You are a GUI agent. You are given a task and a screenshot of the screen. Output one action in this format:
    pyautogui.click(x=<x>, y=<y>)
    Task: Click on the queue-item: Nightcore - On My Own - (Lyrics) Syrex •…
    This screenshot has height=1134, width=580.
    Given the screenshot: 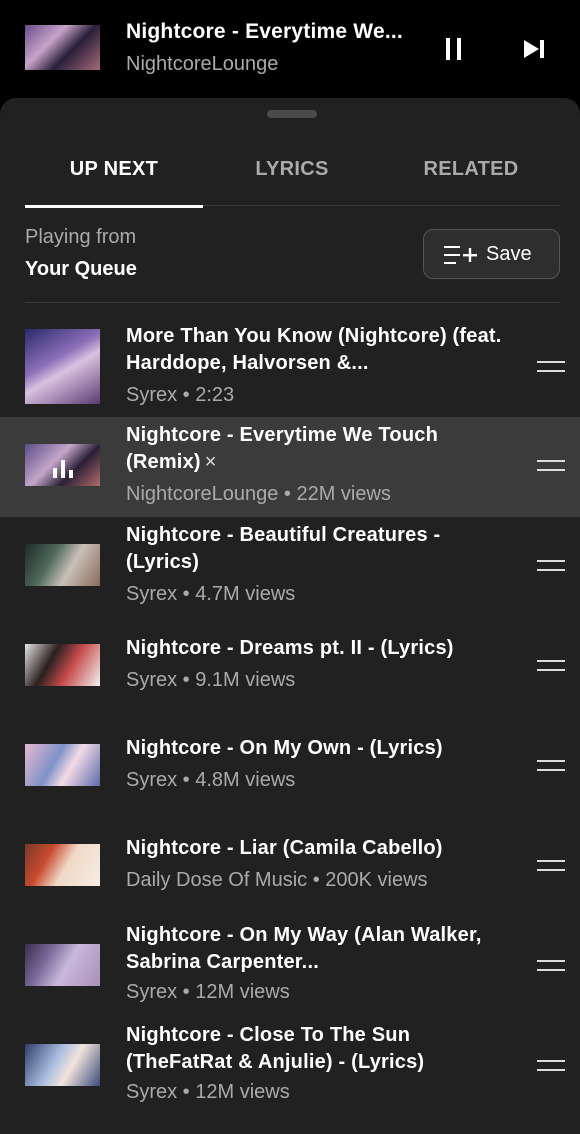 What is the action you would take?
    pyautogui.click(x=290, y=767)
    